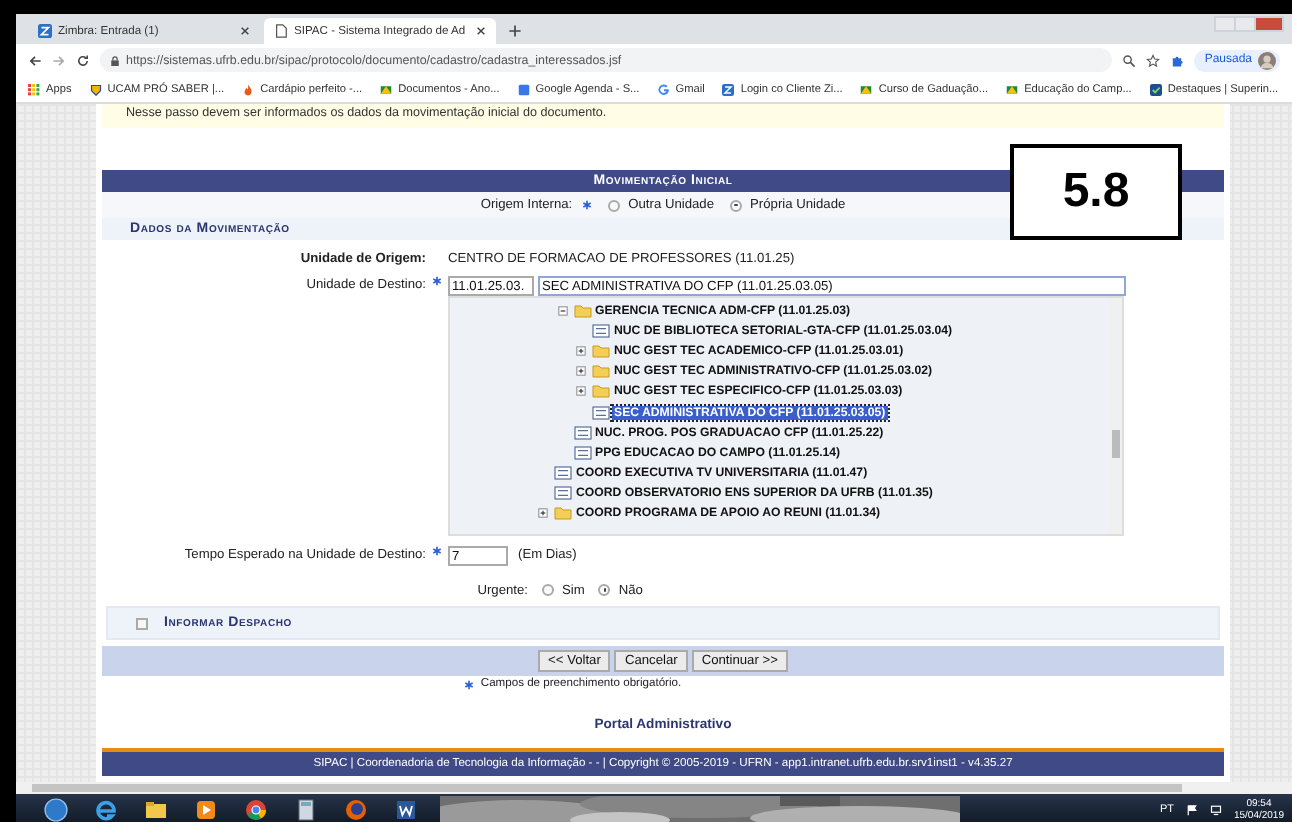 The width and height of the screenshot is (1292, 822). What do you see at coordinates (35, 60) in the screenshot?
I see `back-icon` at bounding box center [35, 60].